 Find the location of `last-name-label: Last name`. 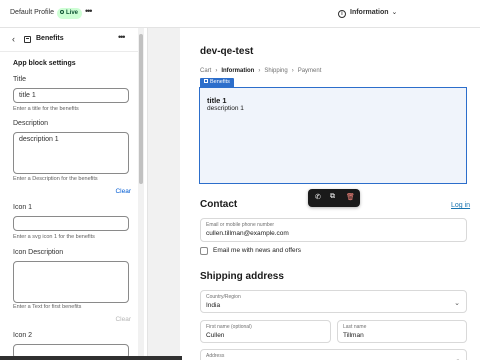

last-name-label: Last name is located at coordinates (355, 327).